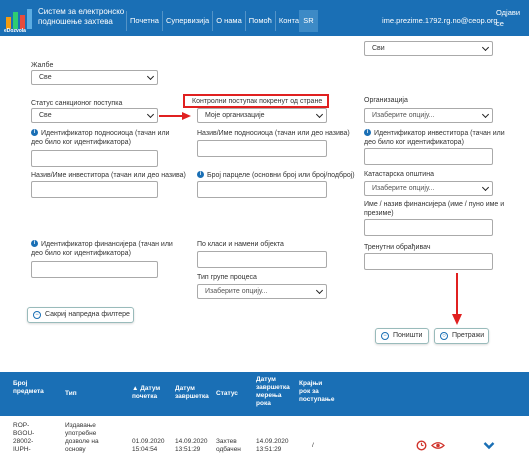  What do you see at coordinates (438, 445) in the screenshot?
I see `eye-icon` at bounding box center [438, 445].